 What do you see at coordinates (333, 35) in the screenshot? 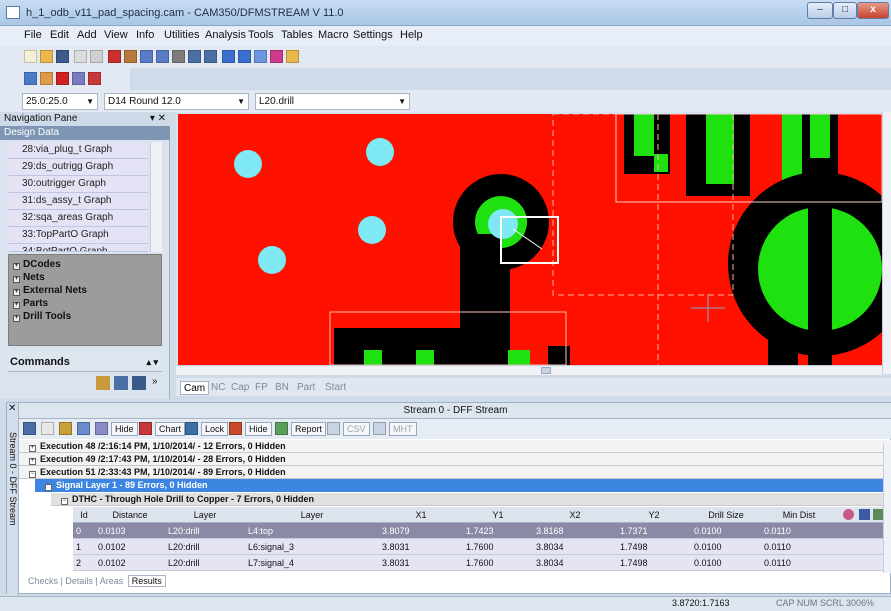
I see `menu-macro: Macro` at bounding box center [333, 35].